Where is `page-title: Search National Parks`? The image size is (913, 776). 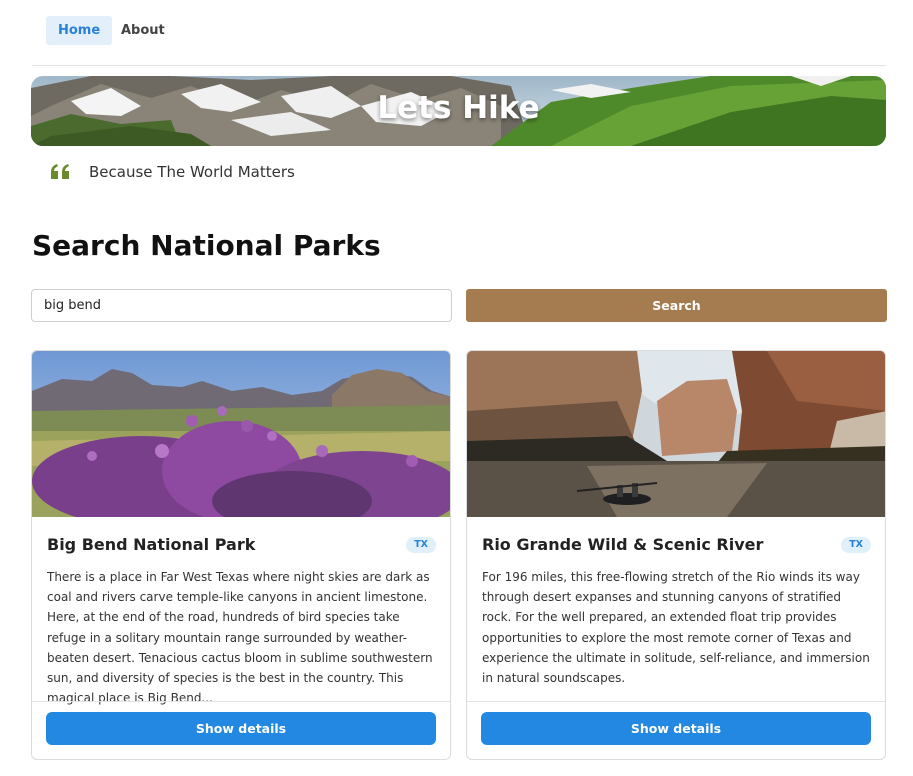
page-title: Search National Parks is located at coordinates (206, 245).